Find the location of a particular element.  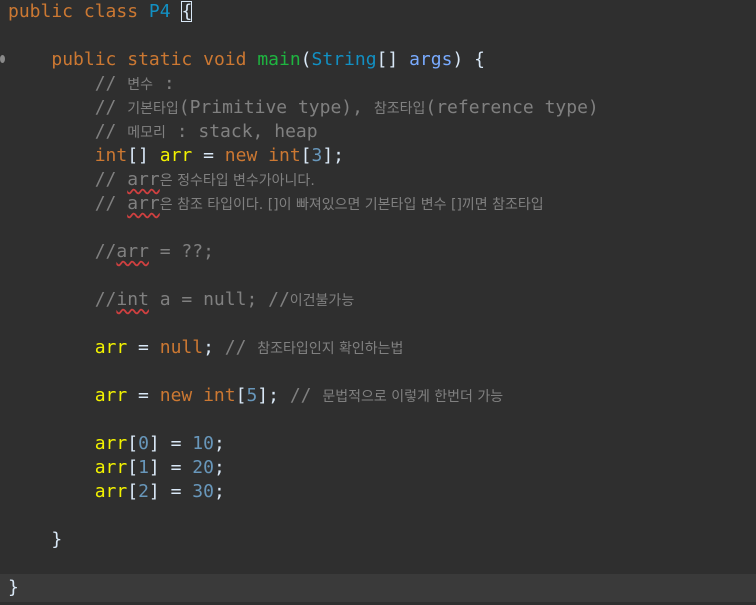

method-name: main is located at coordinates (279, 59).